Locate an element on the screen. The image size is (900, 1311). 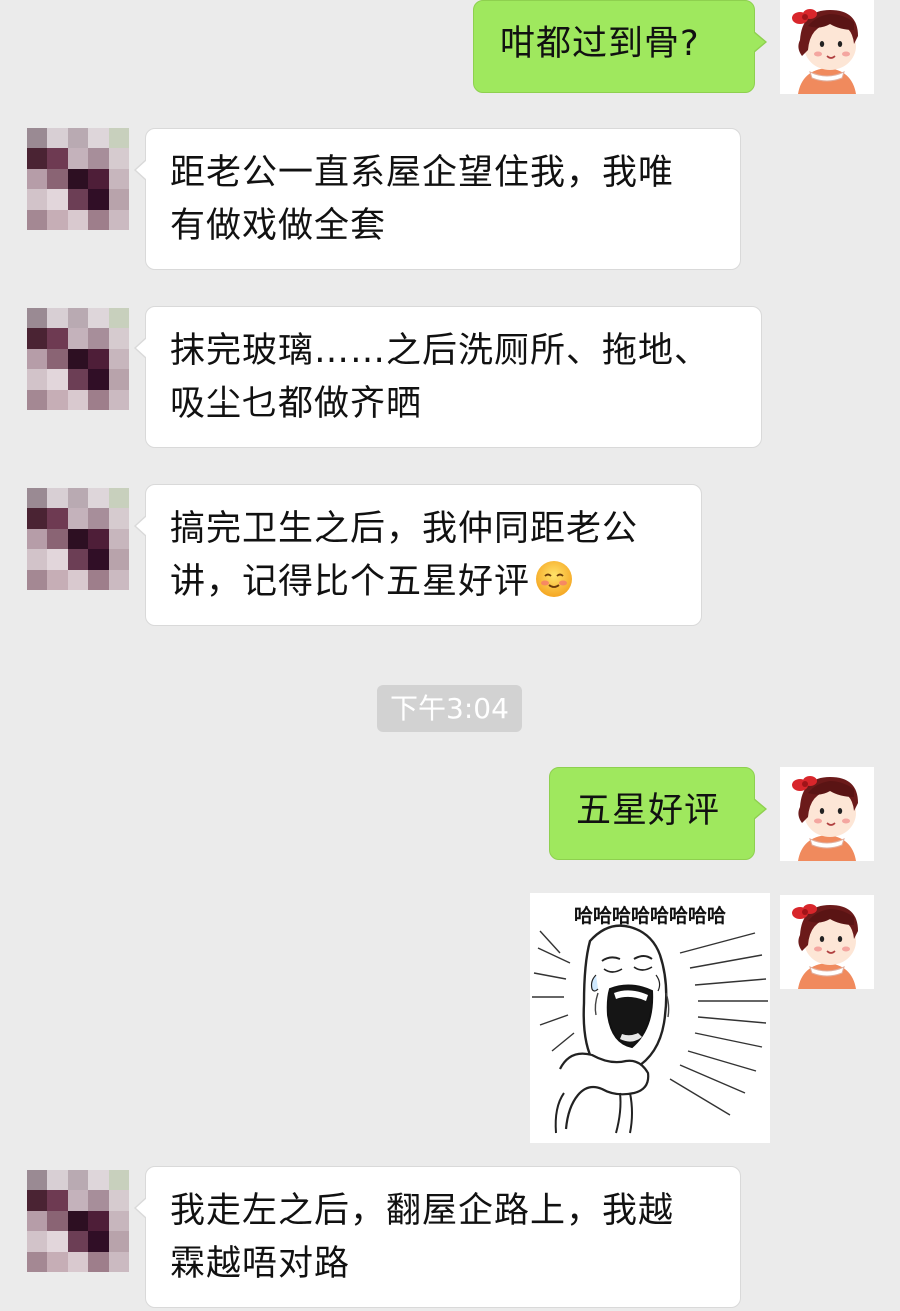
message-text-line: 搞完卫生之后，我仲同距老公 is located at coordinates (404, 529).